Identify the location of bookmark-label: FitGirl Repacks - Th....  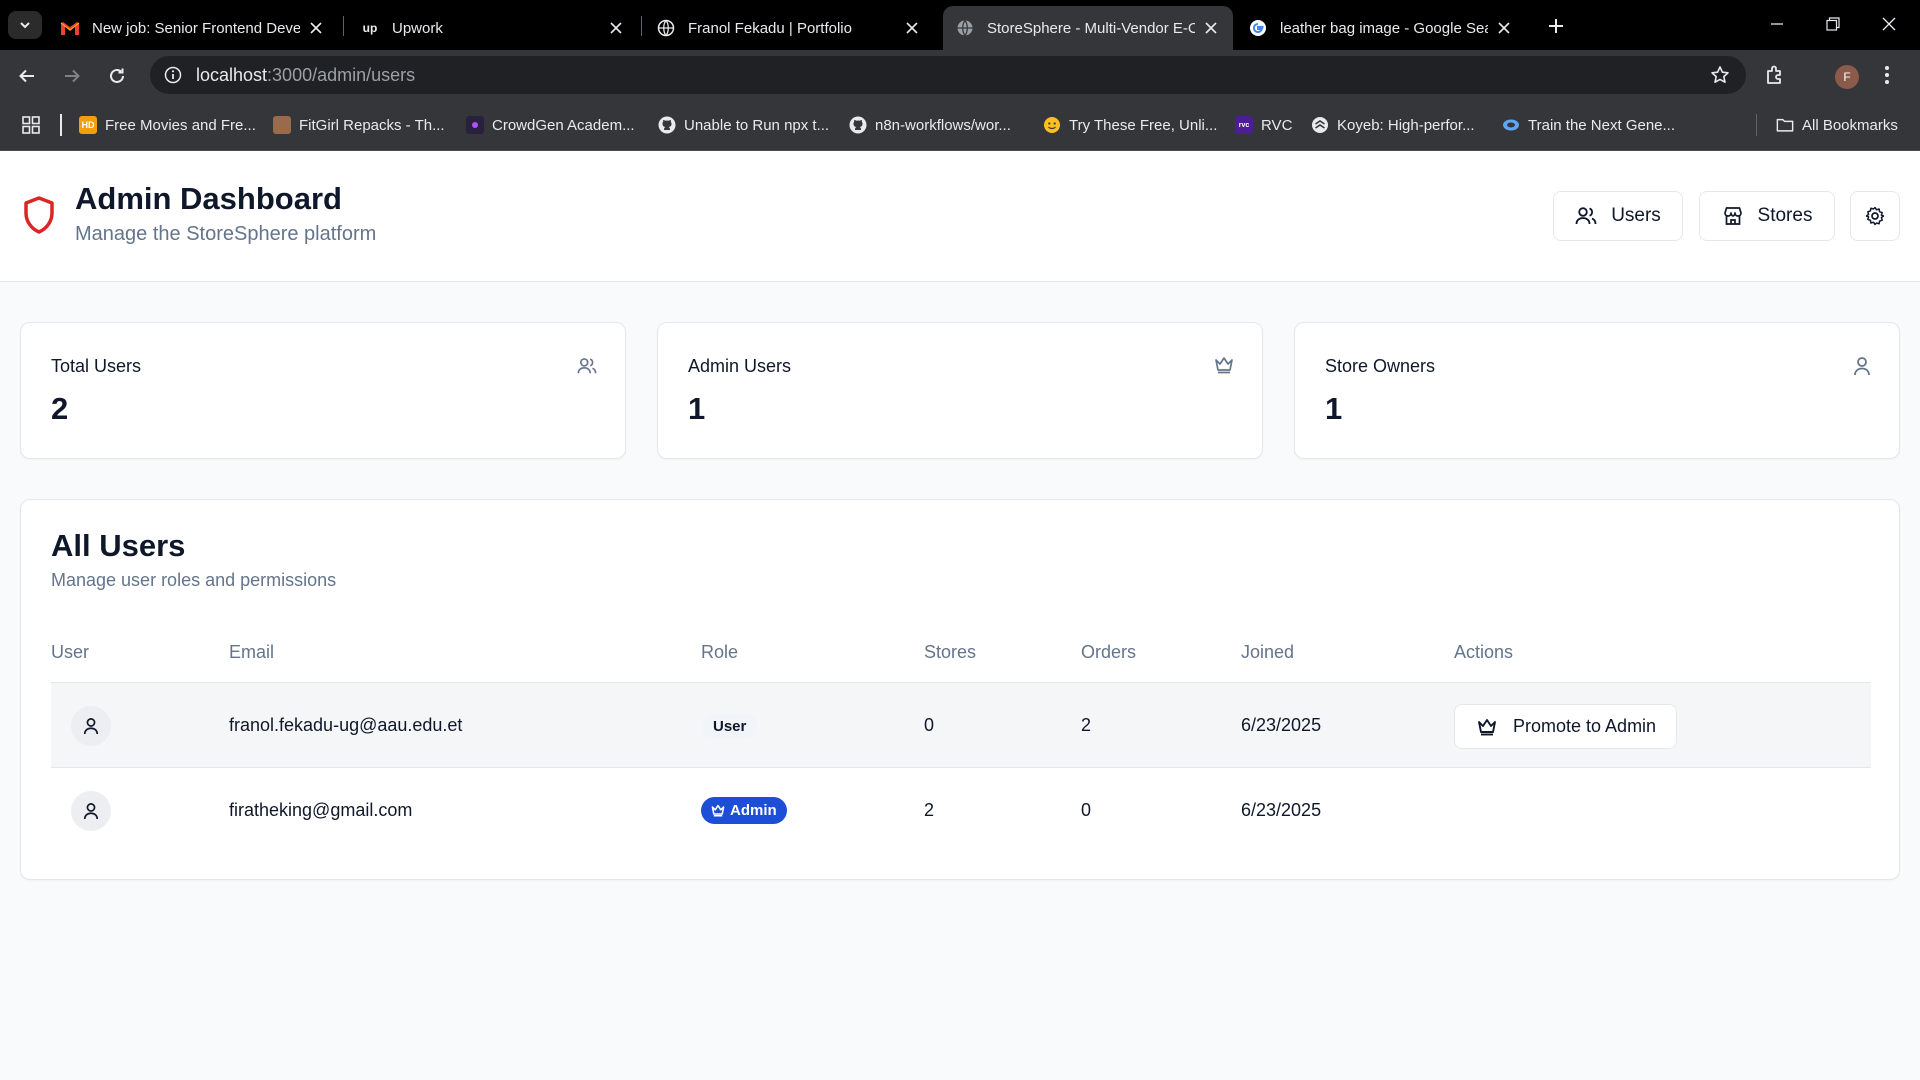
(372, 125).